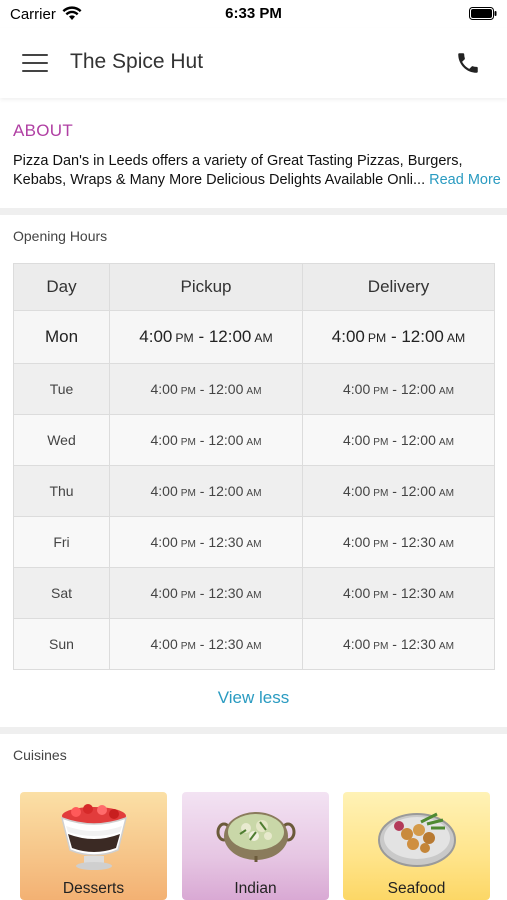 This screenshot has height=900, width=507. I want to click on cuisines-heading: Cuisines, so click(40, 755).